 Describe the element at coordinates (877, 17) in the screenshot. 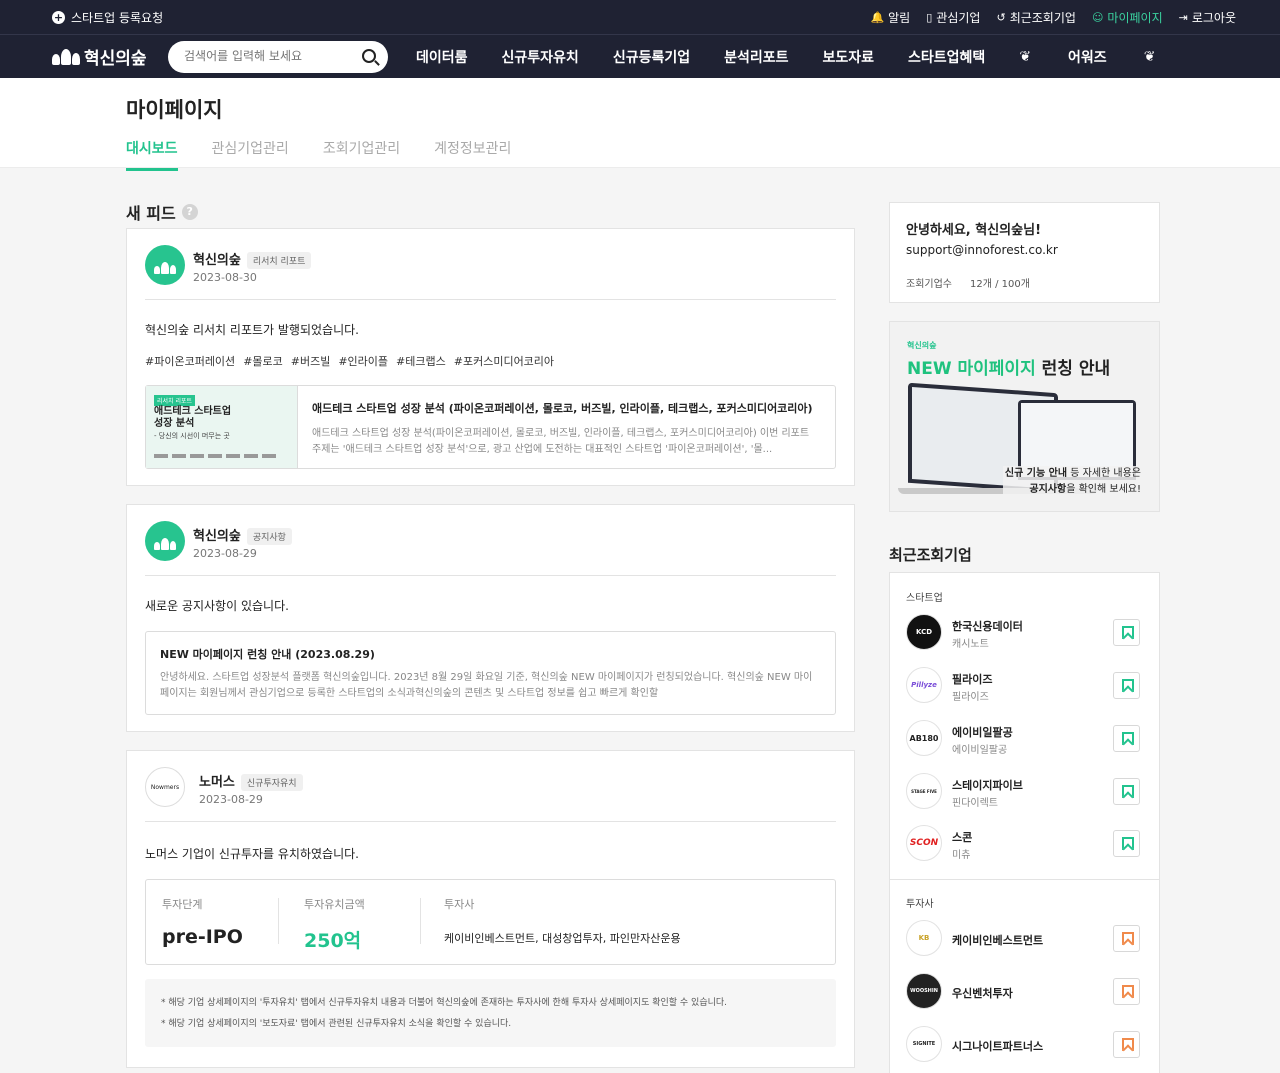

I see `bell-icon: 🔔` at that location.